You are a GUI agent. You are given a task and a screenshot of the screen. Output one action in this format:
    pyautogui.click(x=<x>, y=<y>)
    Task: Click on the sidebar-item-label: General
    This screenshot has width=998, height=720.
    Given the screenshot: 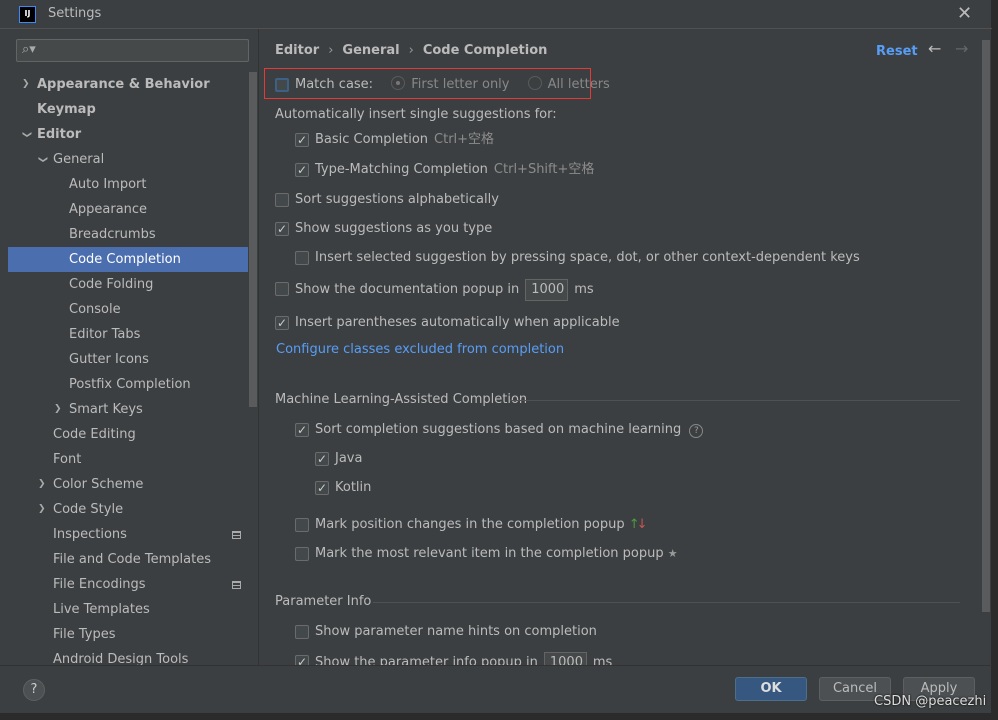 What is the action you would take?
    pyautogui.click(x=79, y=159)
    